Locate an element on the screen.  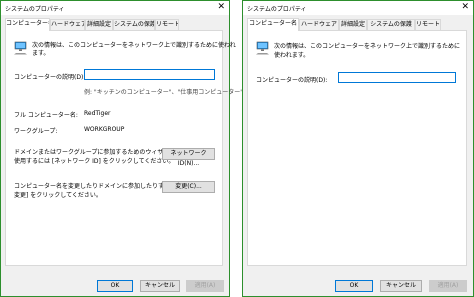
workgroup-label: ワークグループ: is located at coordinates (36, 131).